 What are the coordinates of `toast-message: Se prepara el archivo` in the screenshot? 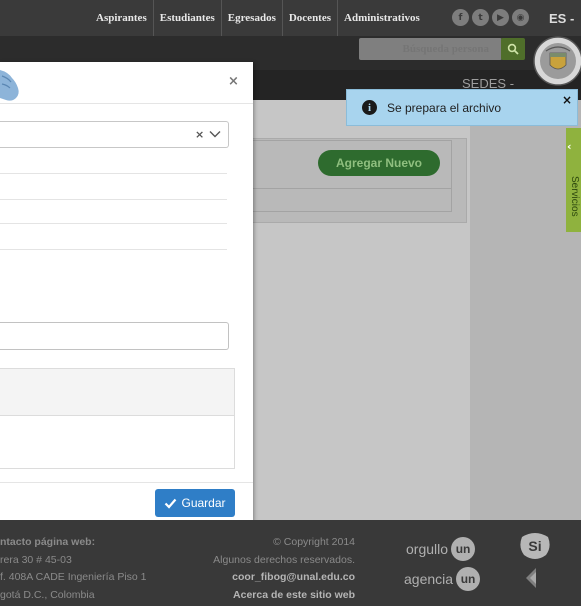 It's located at (444, 108).